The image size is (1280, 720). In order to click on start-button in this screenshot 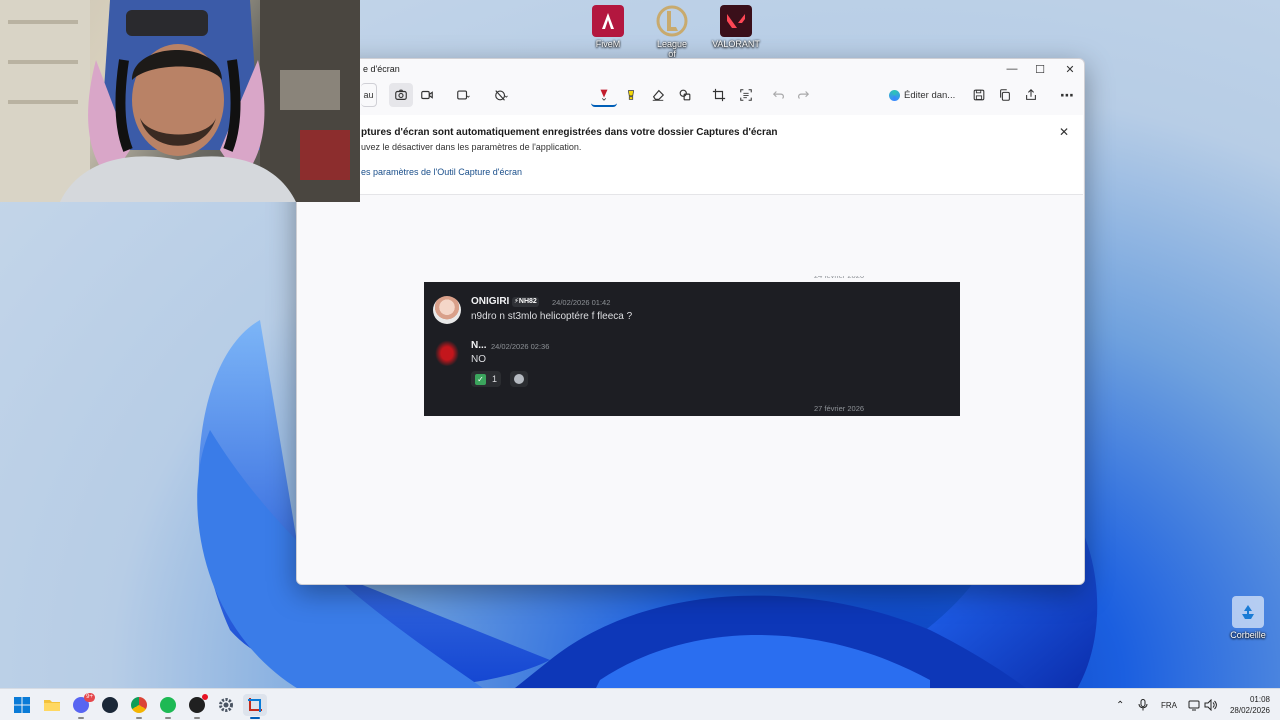, I will do `click(22, 705)`.